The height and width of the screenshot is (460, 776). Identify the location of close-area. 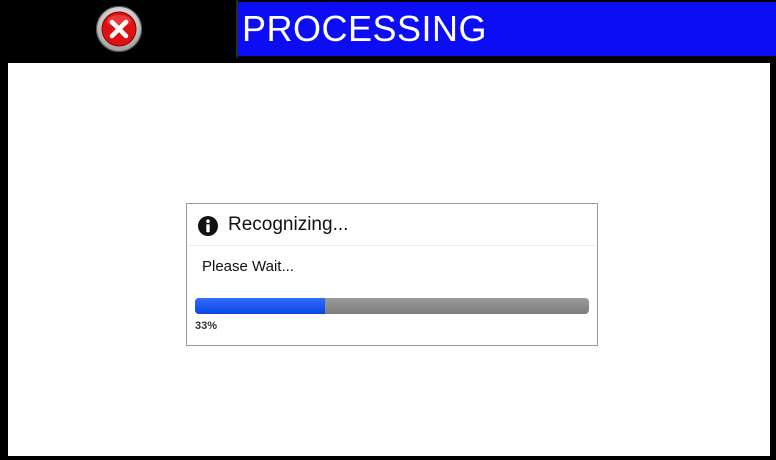
(119, 29).